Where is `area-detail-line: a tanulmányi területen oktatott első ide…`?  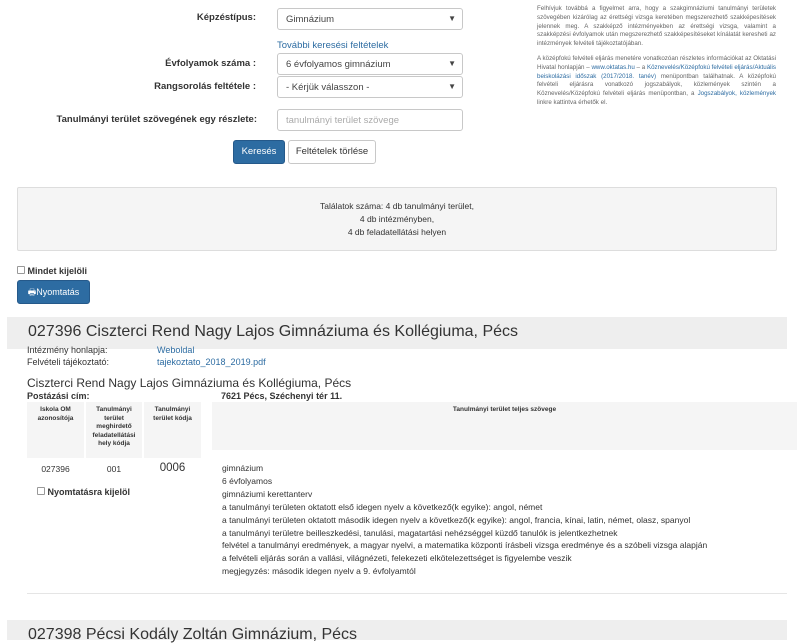 area-detail-line: a tanulmányi területen oktatott első ide… is located at coordinates (382, 506).